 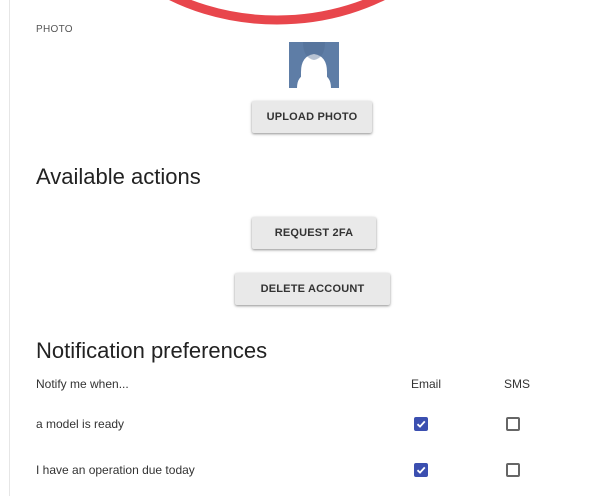 What do you see at coordinates (80, 424) in the screenshot?
I see `notification-row-label: a model is ready` at bounding box center [80, 424].